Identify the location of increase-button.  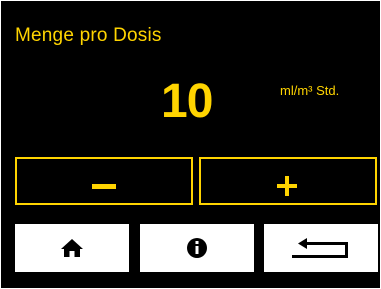
(288, 181).